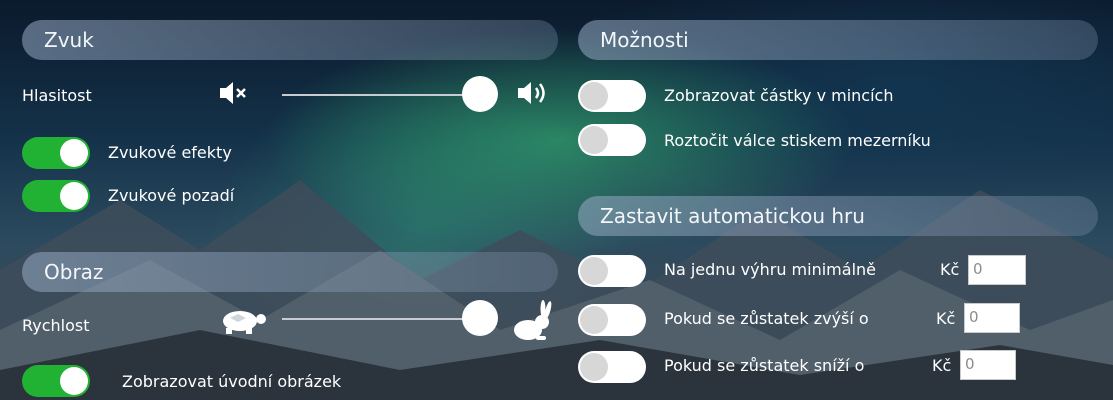 The width and height of the screenshot is (1113, 400). I want to click on autoplay-min-win-label: Na jednu výhru minimálně, so click(770, 269).